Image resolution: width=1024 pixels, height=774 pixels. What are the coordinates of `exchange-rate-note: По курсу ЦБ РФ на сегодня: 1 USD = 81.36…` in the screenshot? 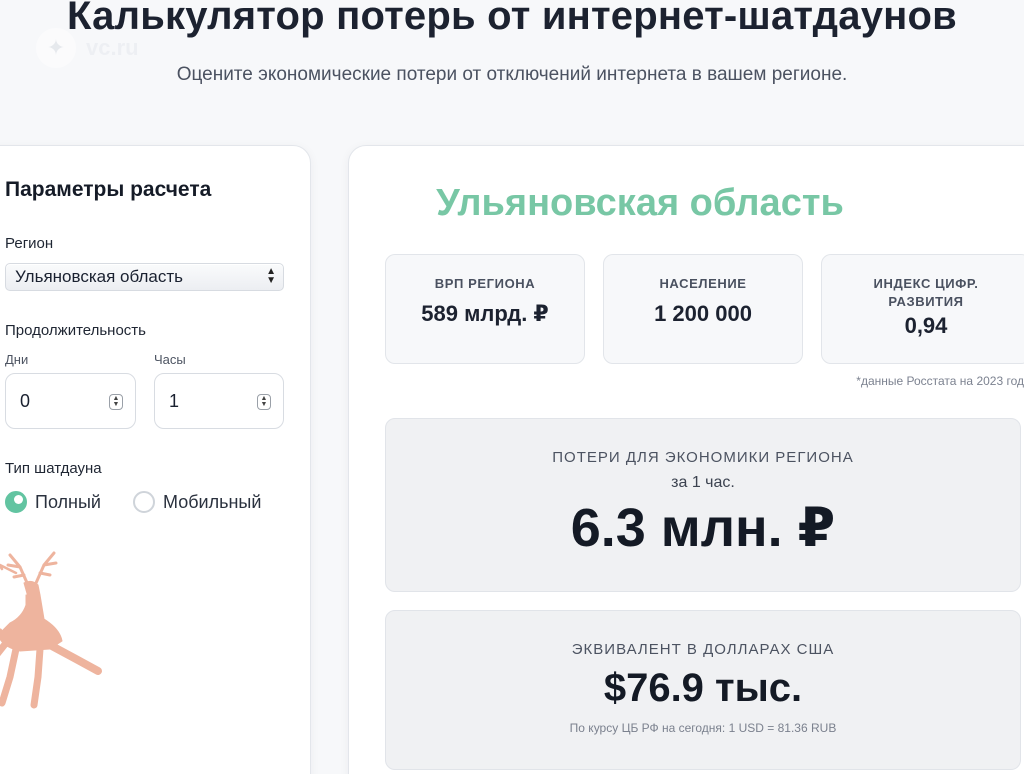 It's located at (703, 728).